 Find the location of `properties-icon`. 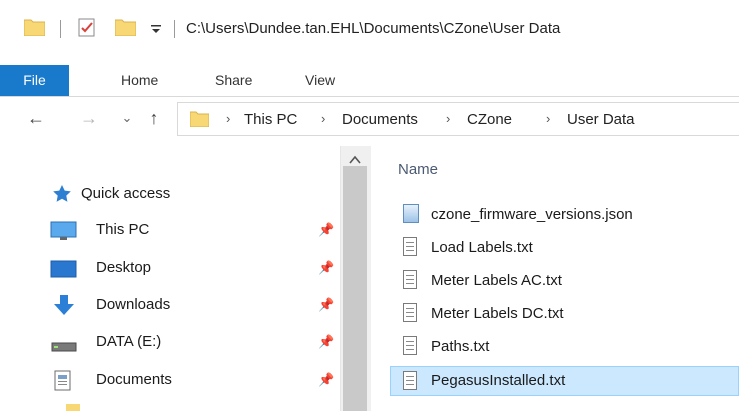

properties-icon is located at coordinates (87, 27).